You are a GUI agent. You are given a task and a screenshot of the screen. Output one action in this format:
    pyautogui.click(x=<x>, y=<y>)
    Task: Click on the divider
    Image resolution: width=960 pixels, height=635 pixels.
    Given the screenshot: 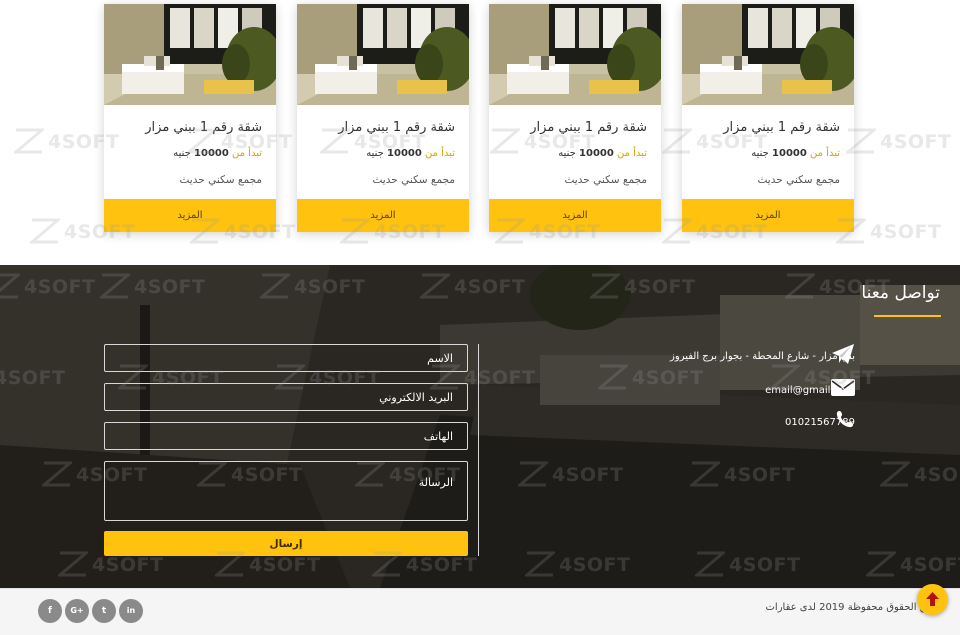 What is the action you would take?
    pyautogui.click(x=478, y=450)
    